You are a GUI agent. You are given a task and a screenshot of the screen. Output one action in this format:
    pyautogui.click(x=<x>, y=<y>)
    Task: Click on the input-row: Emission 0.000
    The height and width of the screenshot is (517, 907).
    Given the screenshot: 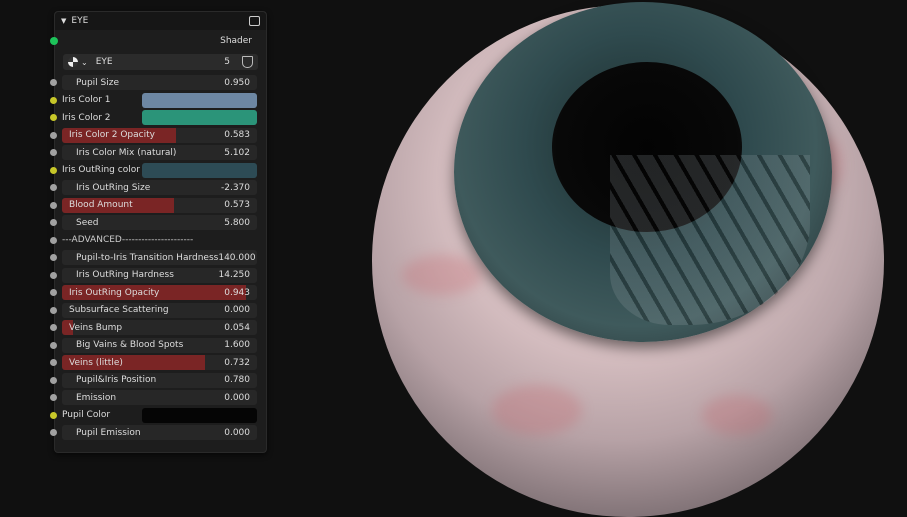 What is the action you would take?
    pyautogui.click(x=158, y=398)
    